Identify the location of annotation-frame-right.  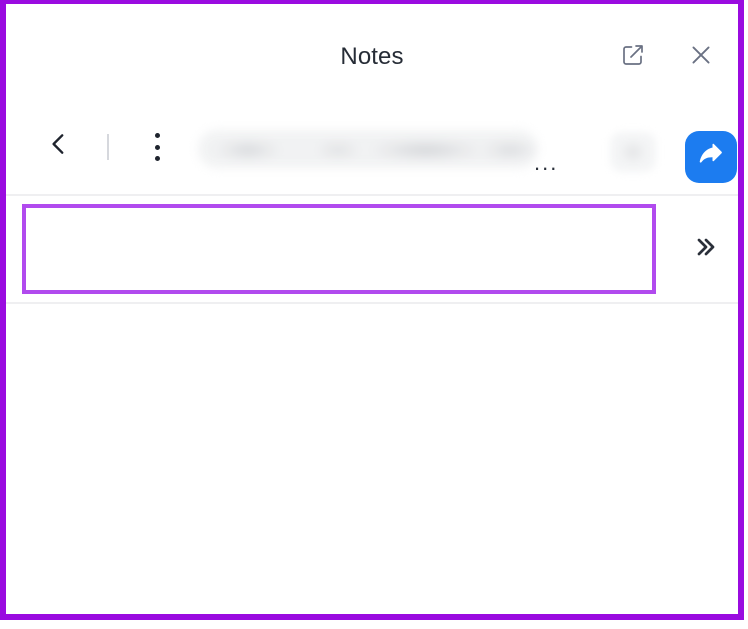
(741, 310).